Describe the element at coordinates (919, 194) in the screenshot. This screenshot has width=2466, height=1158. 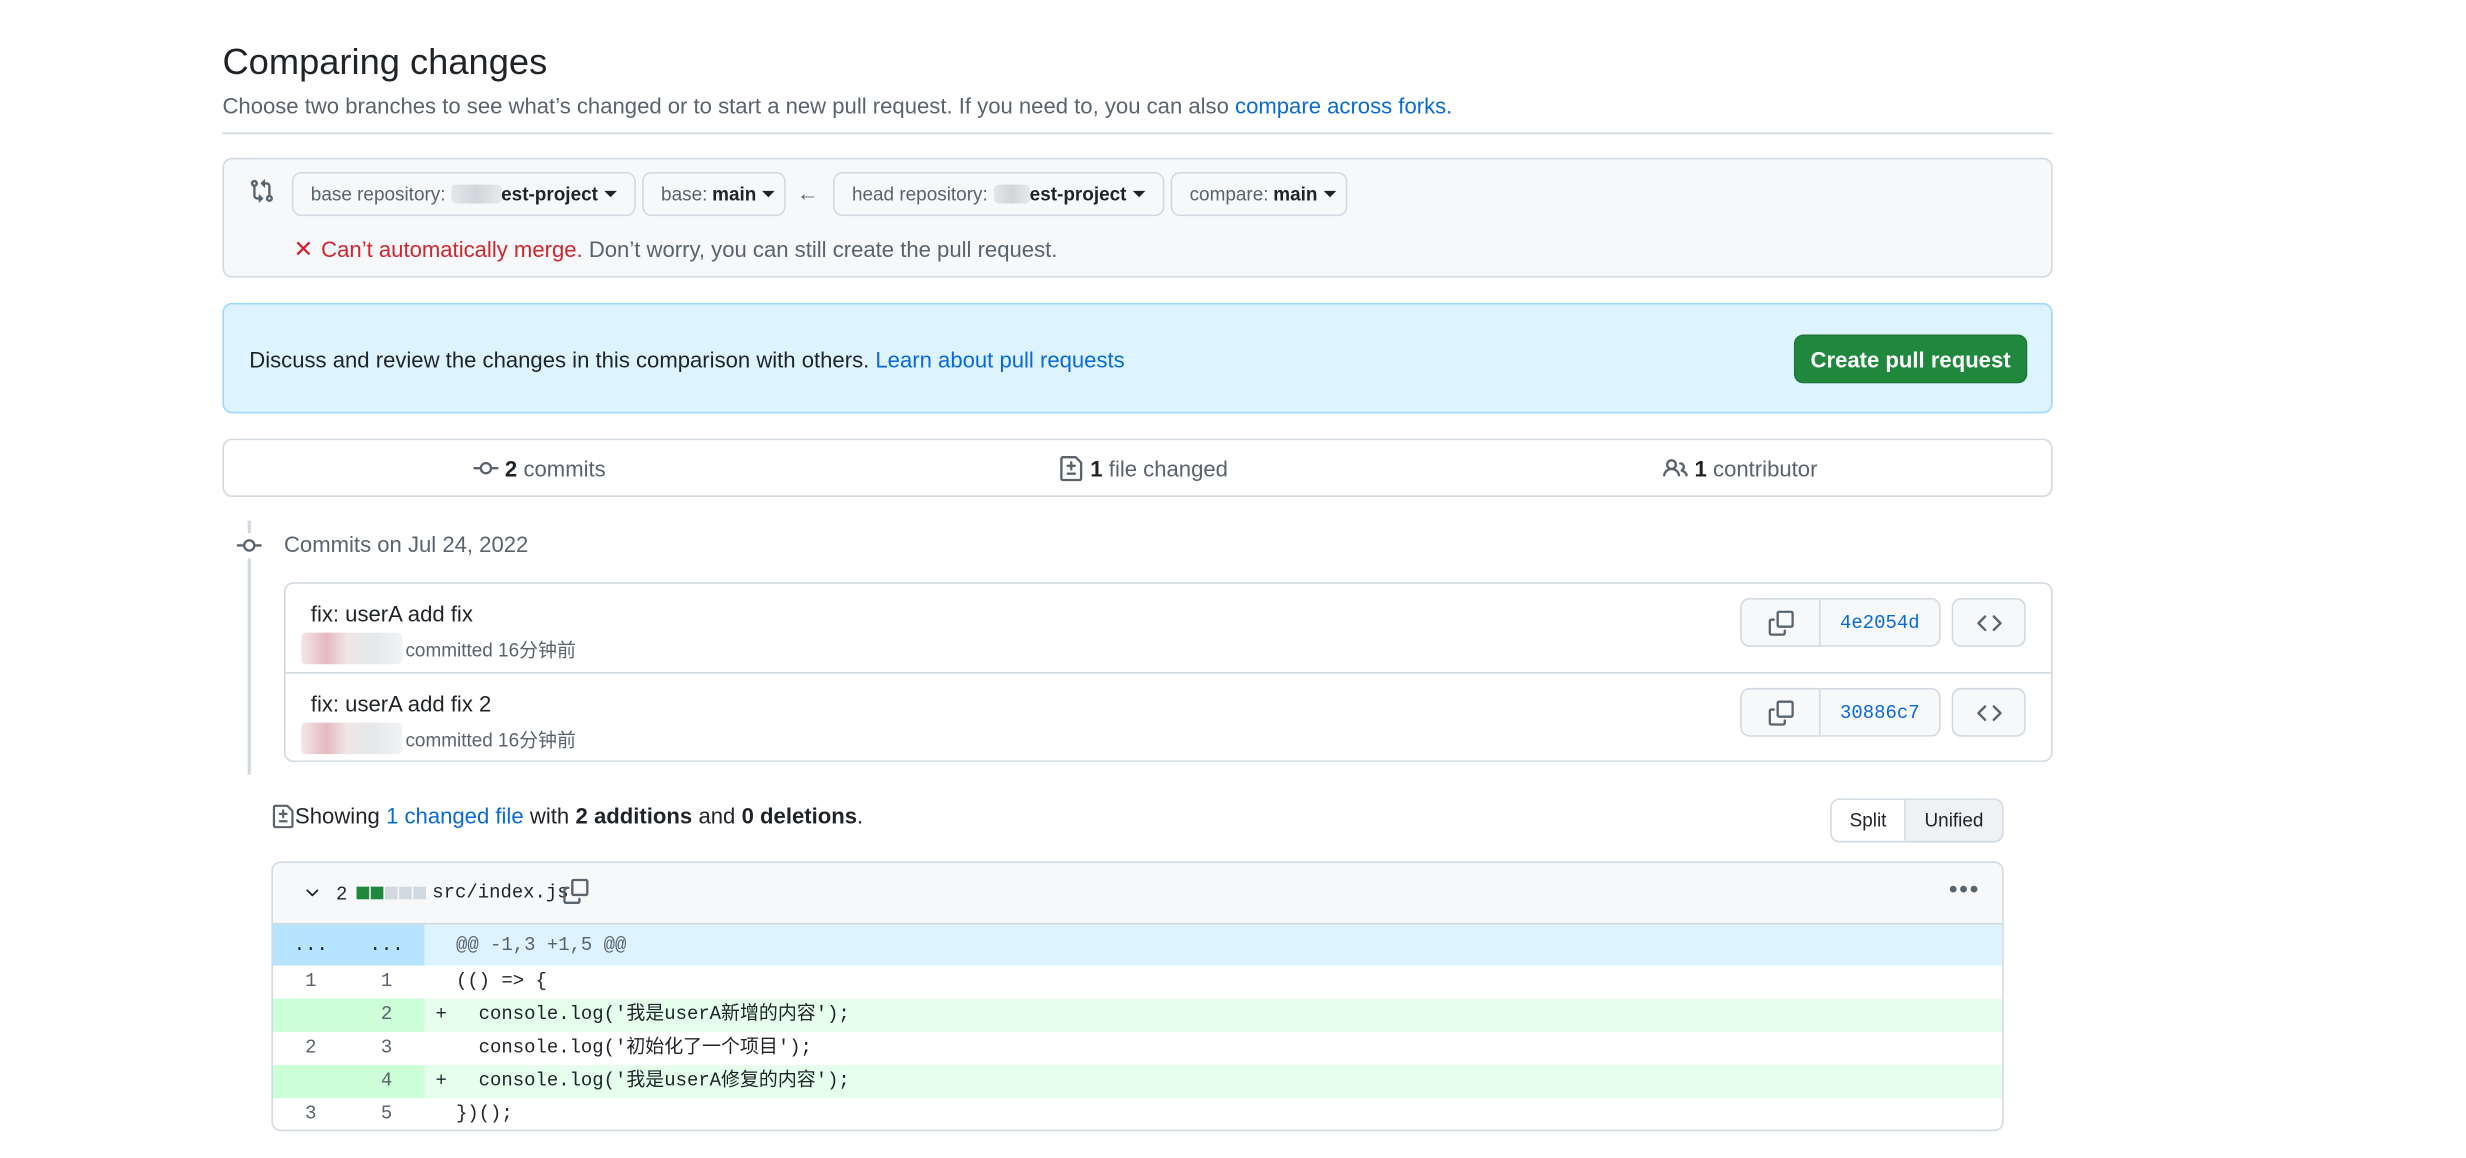
I see `head-repository-label: head repository:` at that location.